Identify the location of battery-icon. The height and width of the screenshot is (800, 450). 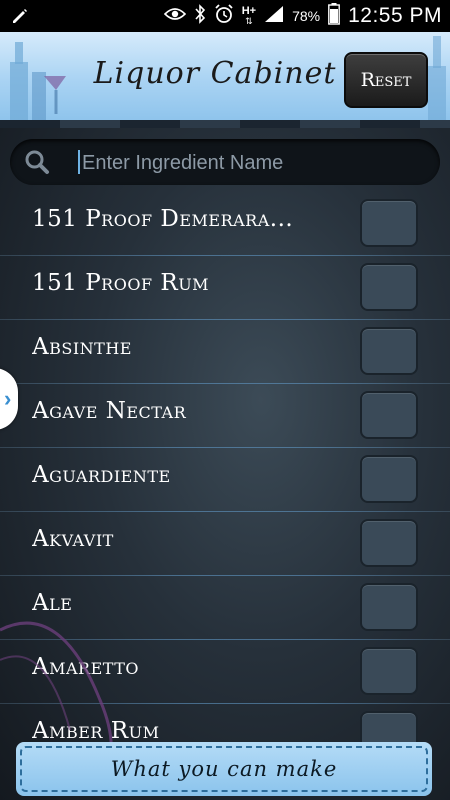
(334, 16).